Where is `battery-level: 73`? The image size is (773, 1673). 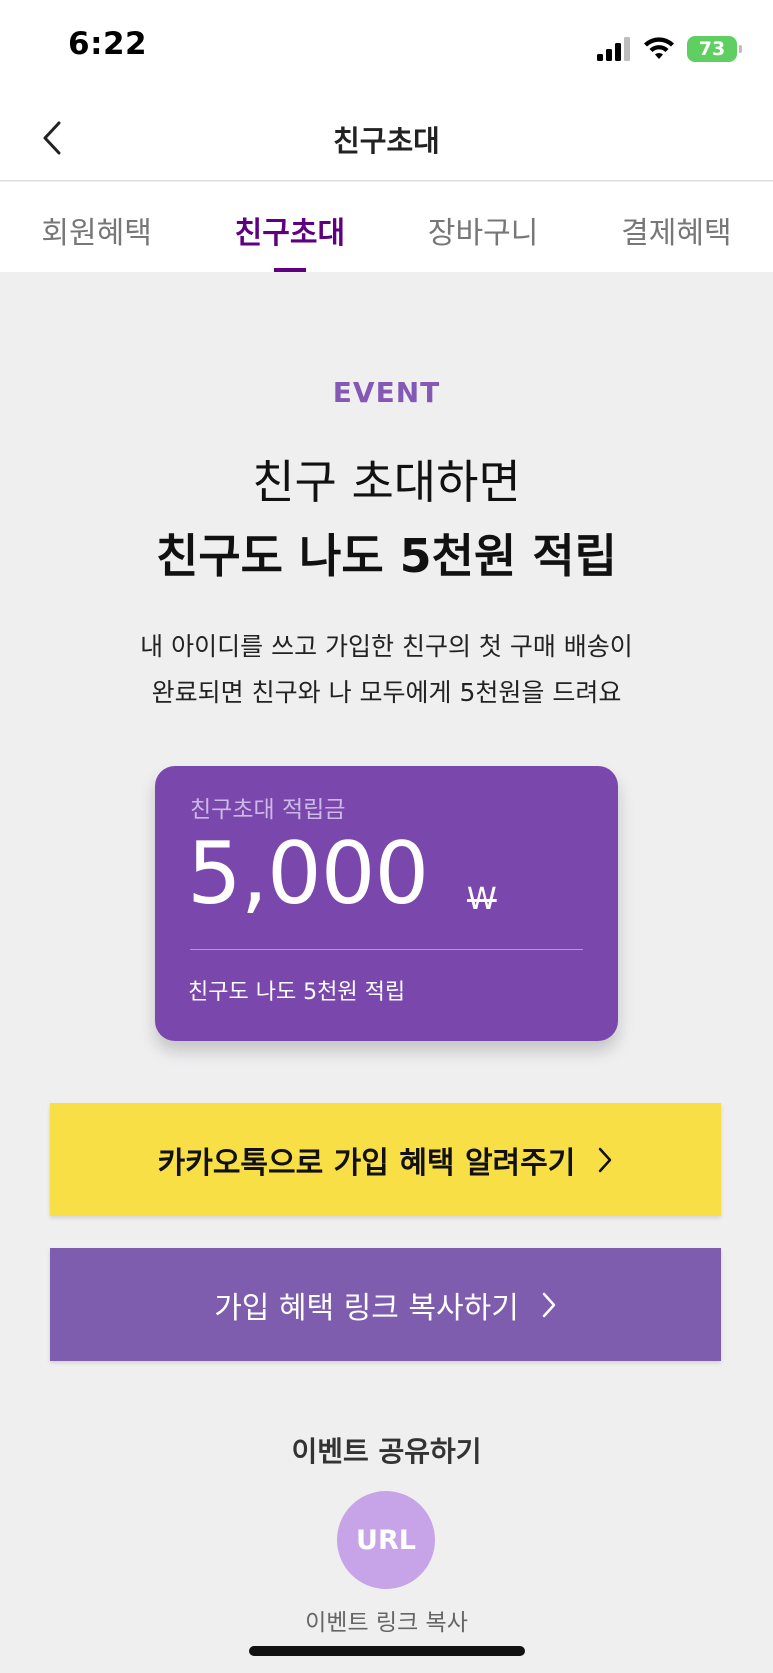 battery-level: 73 is located at coordinates (712, 48).